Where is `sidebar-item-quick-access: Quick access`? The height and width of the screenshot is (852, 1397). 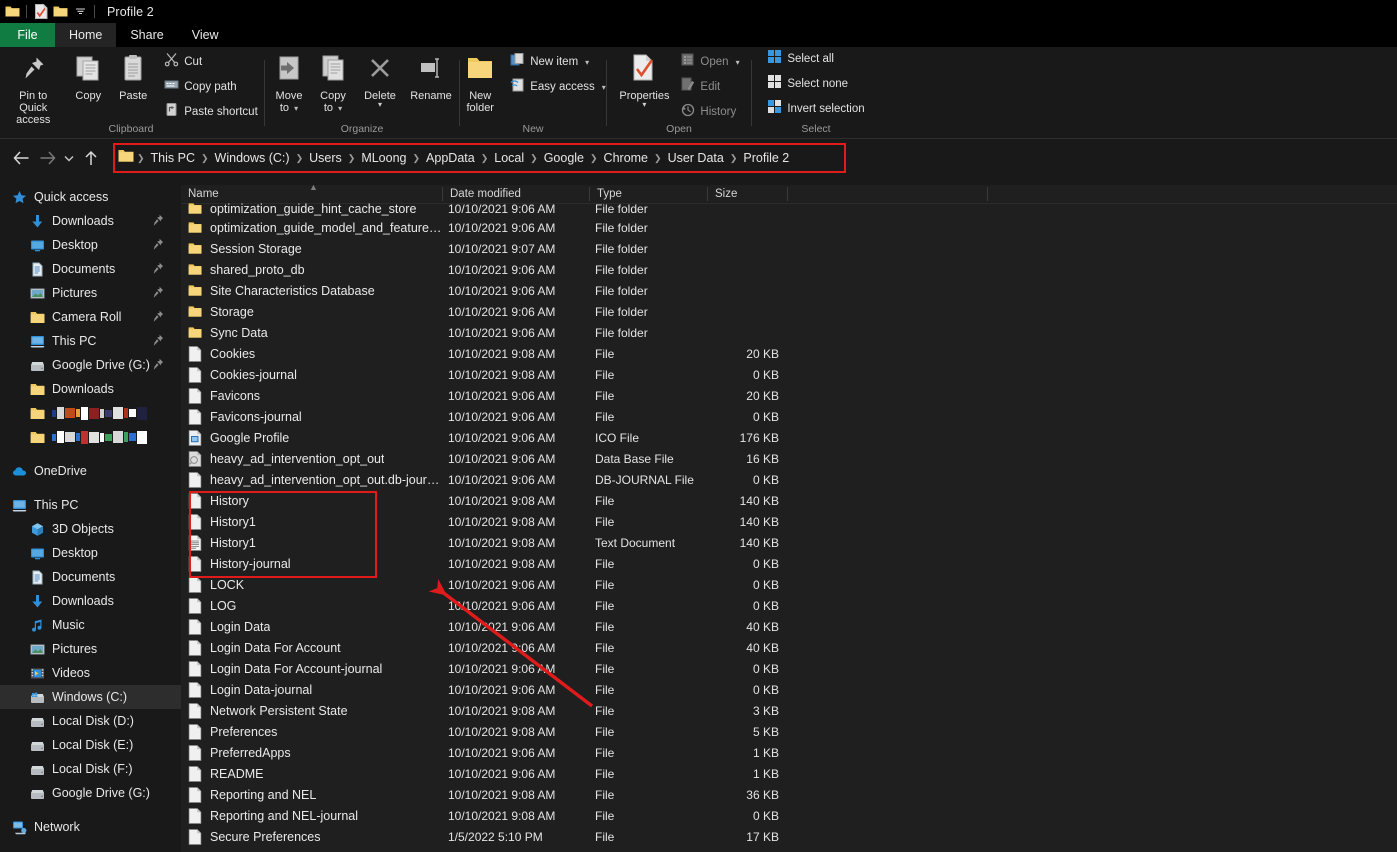
sidebar-item-quick-access: Quick access is located at coordinates (90, 197).